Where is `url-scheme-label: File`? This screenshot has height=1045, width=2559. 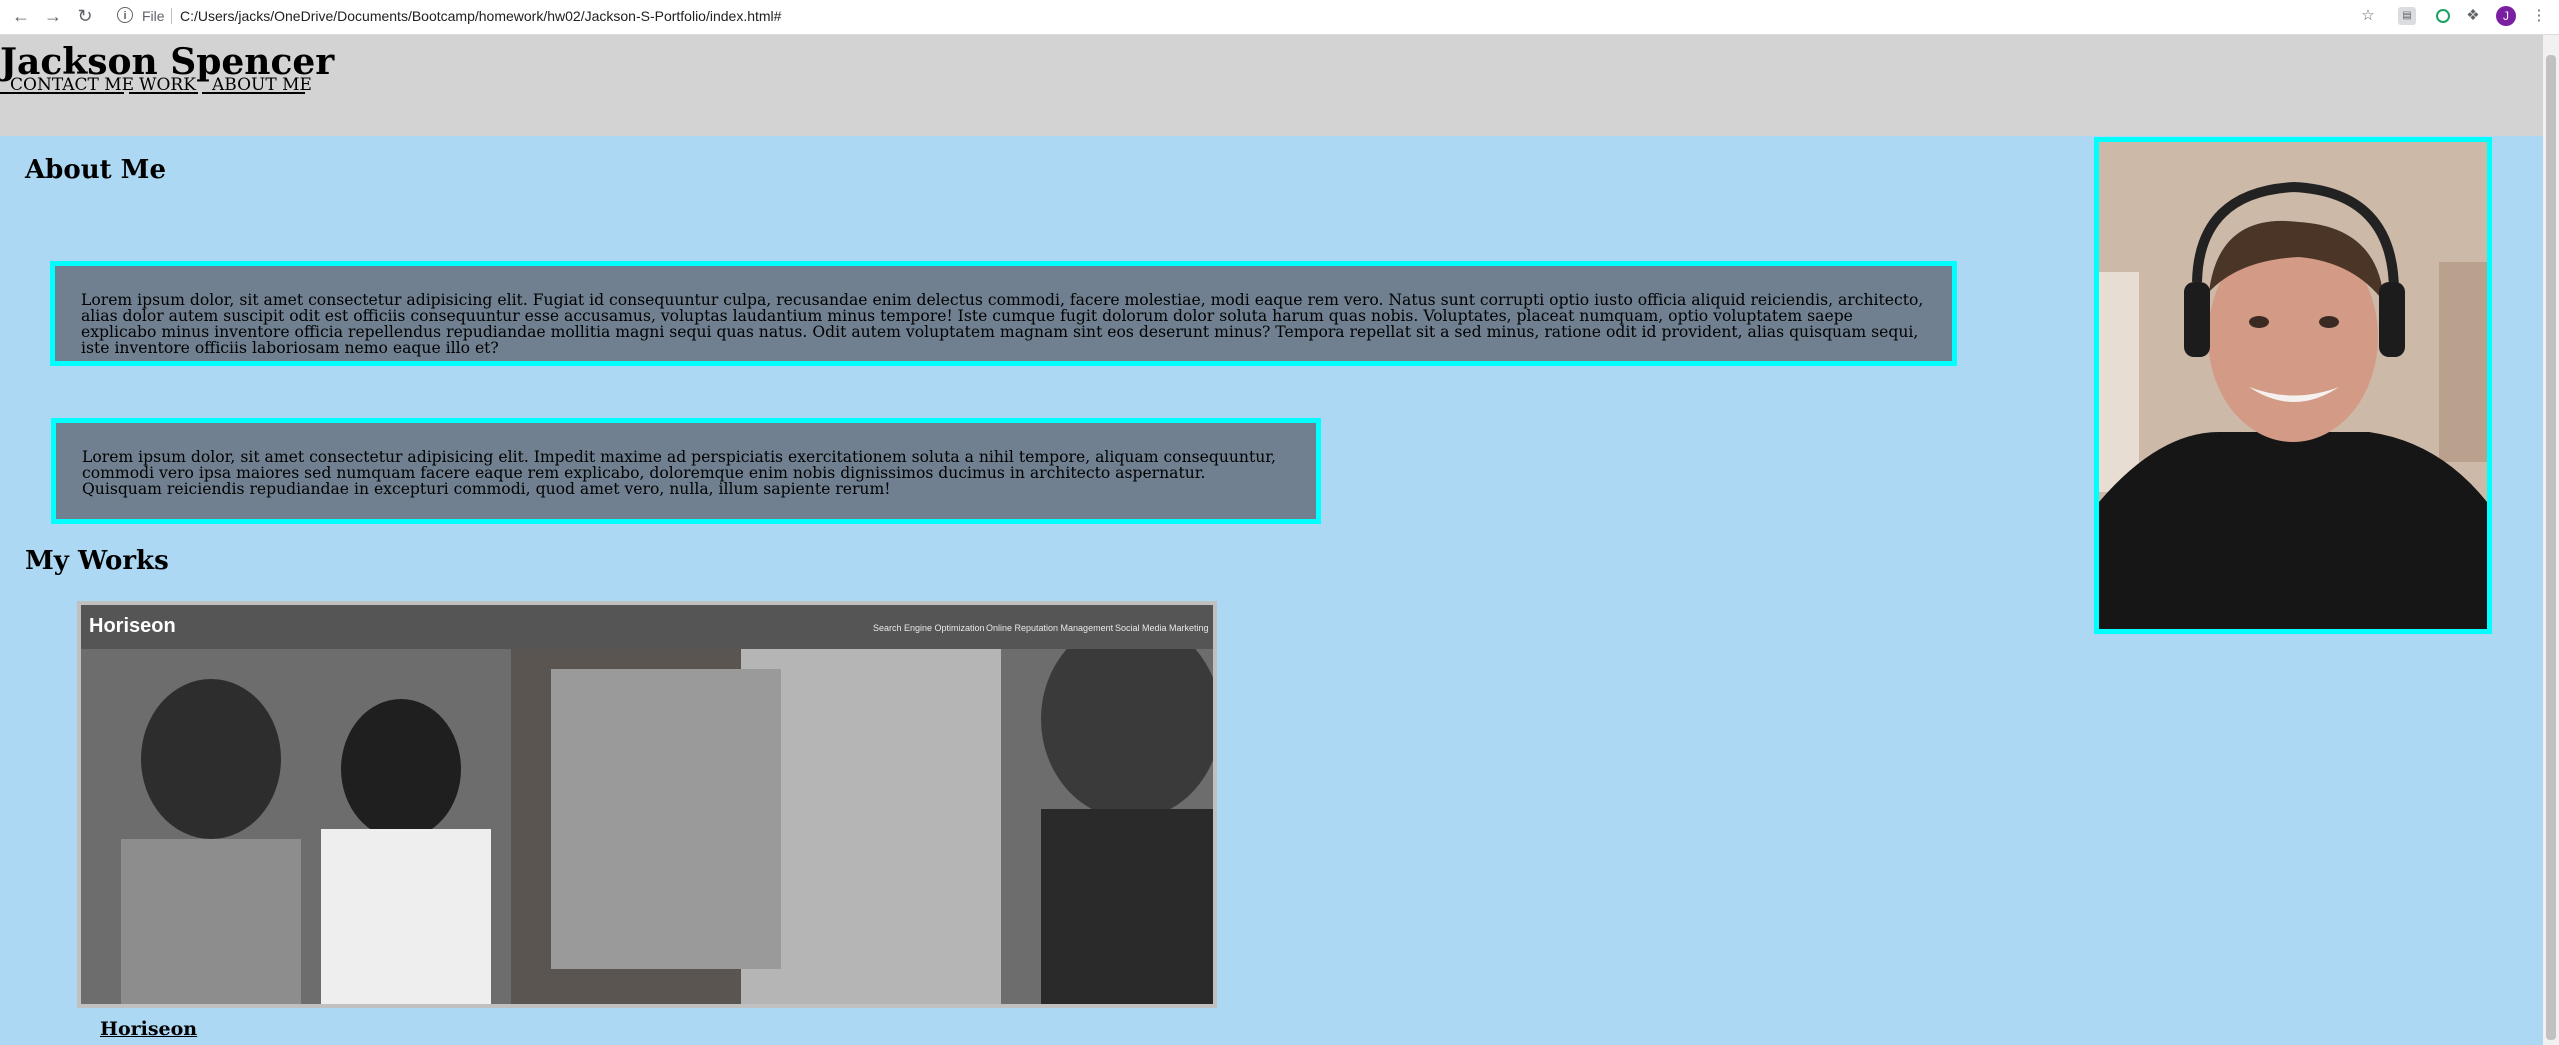 url-scheme-label: File is located at coordinates (153, 16).